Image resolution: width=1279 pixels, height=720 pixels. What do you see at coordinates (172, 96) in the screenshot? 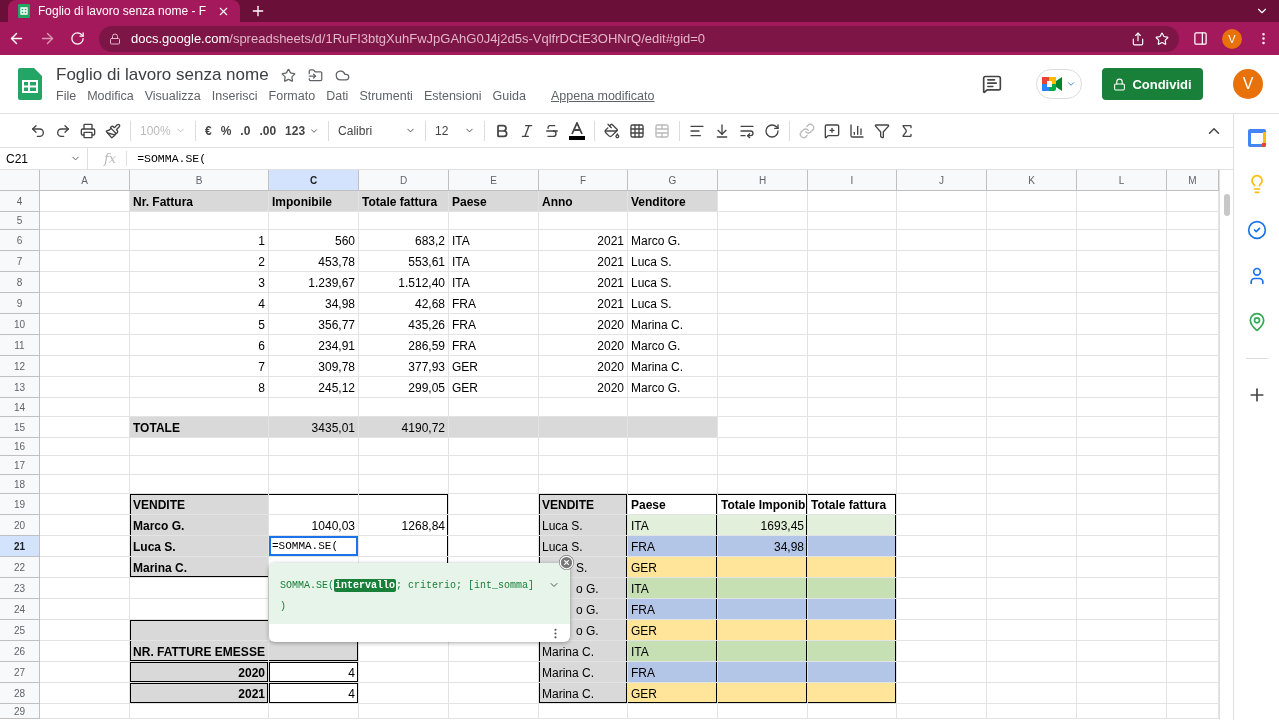
I see `menu-item: Visualizza` at bounding box center [172, 96].